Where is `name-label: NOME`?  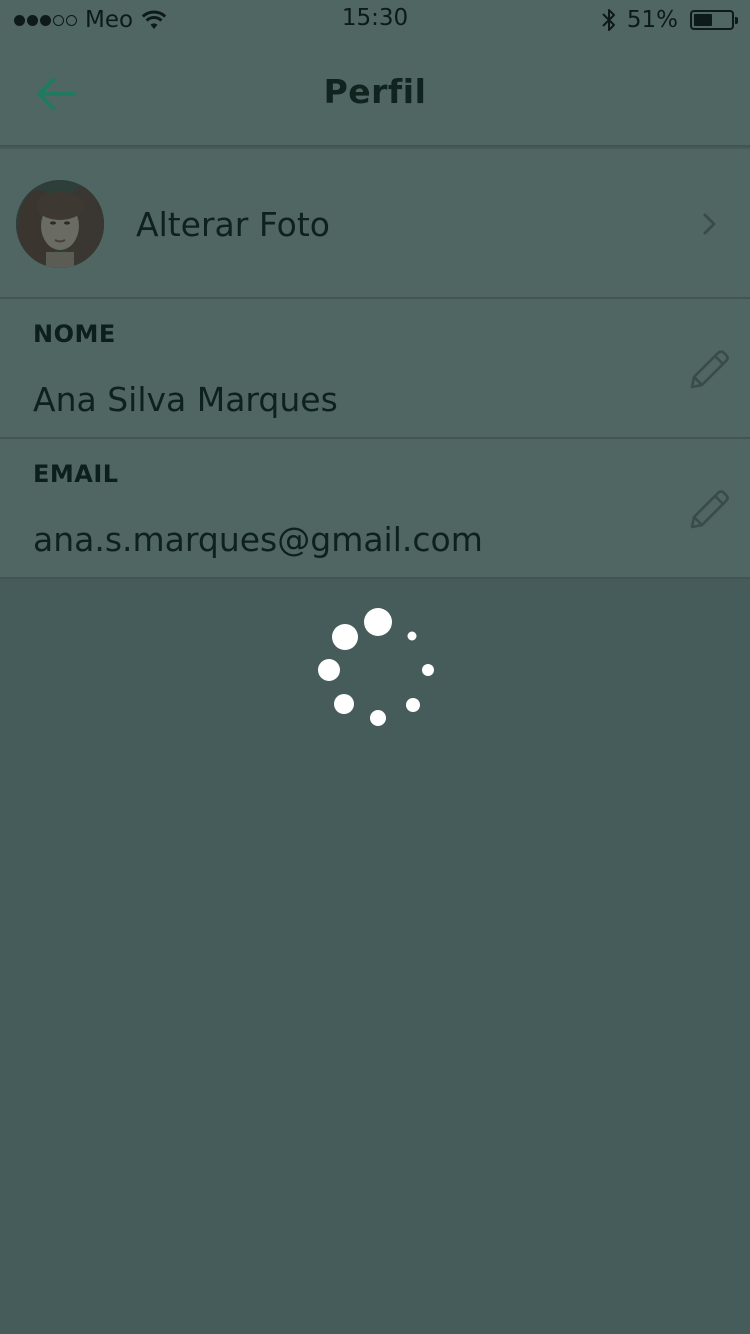
name-label: NOME is located at coordinates (74, 334).